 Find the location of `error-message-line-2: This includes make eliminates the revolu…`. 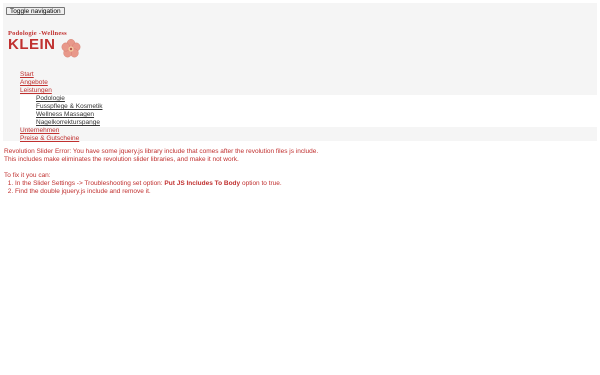

error-message-line-2: This includes make eliminates the revolu… is located at coordinates (121, 159).